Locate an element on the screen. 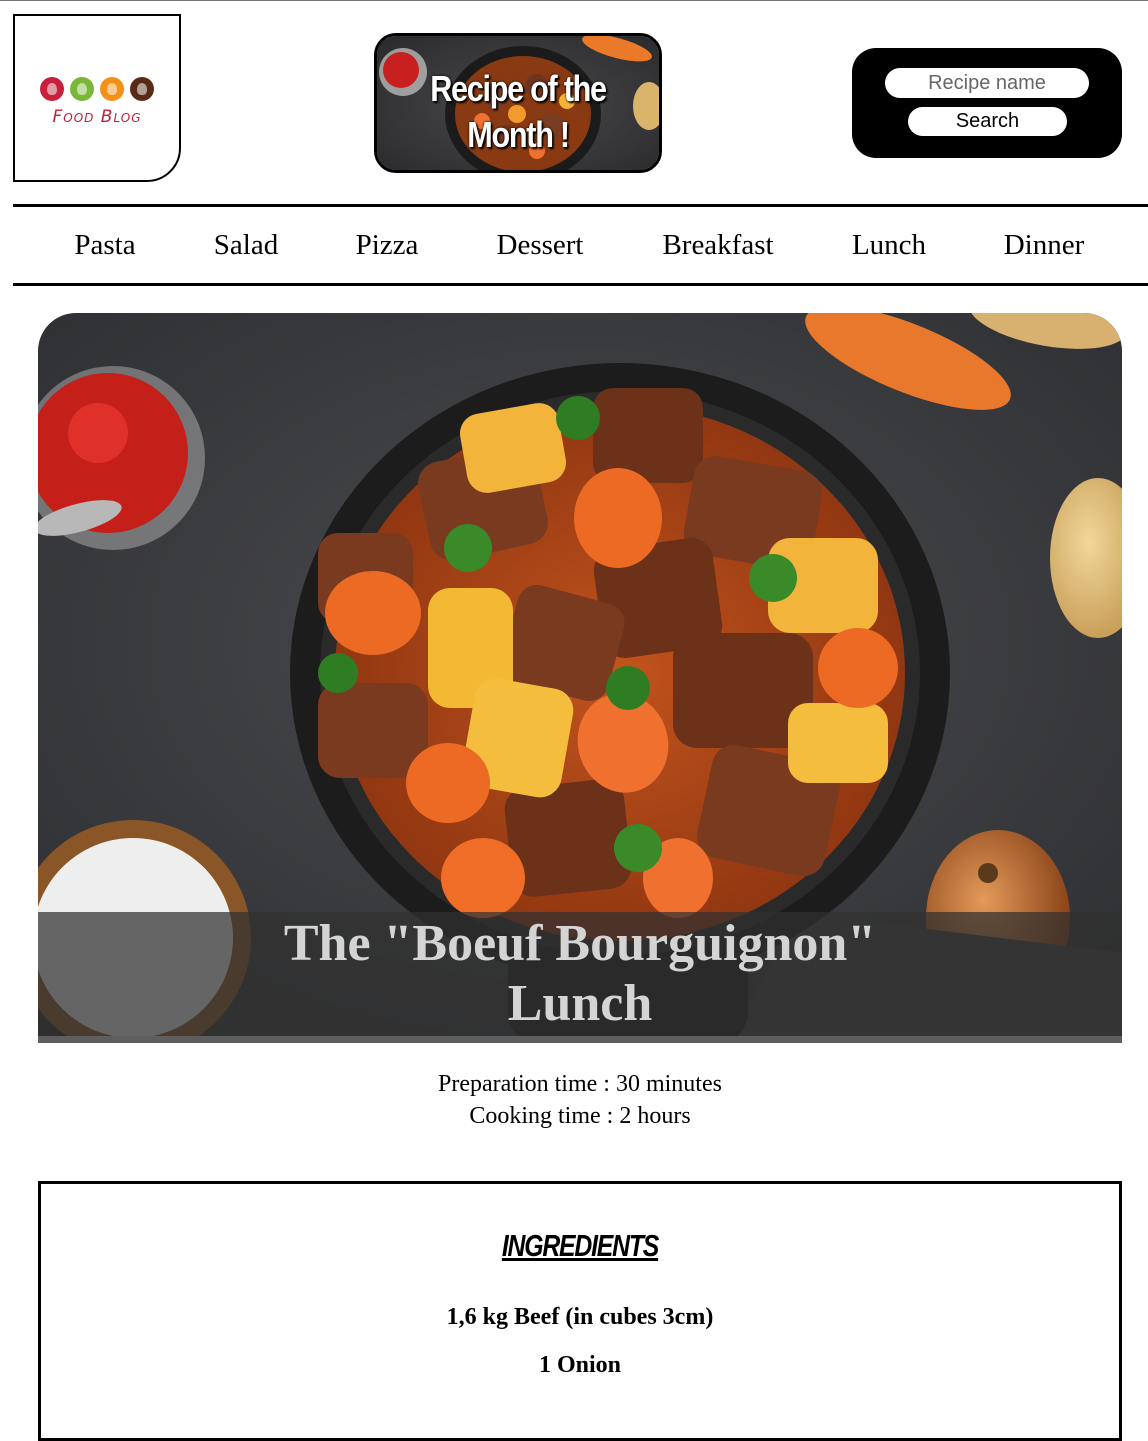  hero-bottom-bar is located at coordinates (580, 1039).